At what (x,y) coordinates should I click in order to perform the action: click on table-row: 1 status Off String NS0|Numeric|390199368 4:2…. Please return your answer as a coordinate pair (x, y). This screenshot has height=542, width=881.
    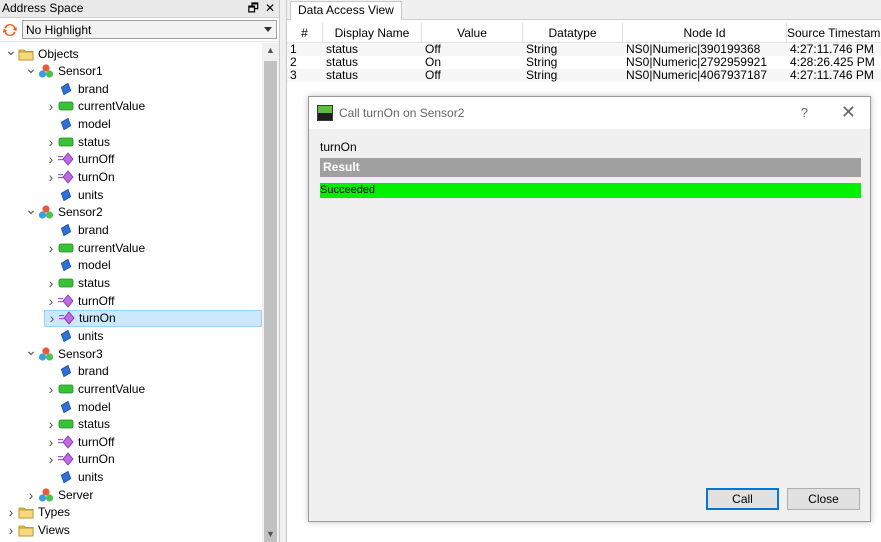
    Looking at the image, I should click on (584, 49).